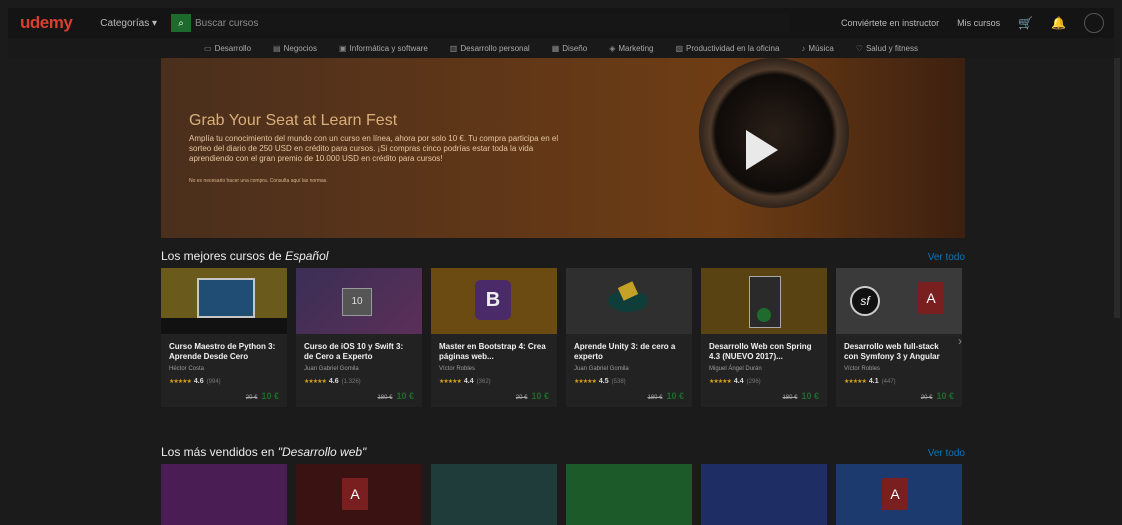 The image size is (1122, 525). I want to click on monitor-icon: ▧, so click(679, 48).